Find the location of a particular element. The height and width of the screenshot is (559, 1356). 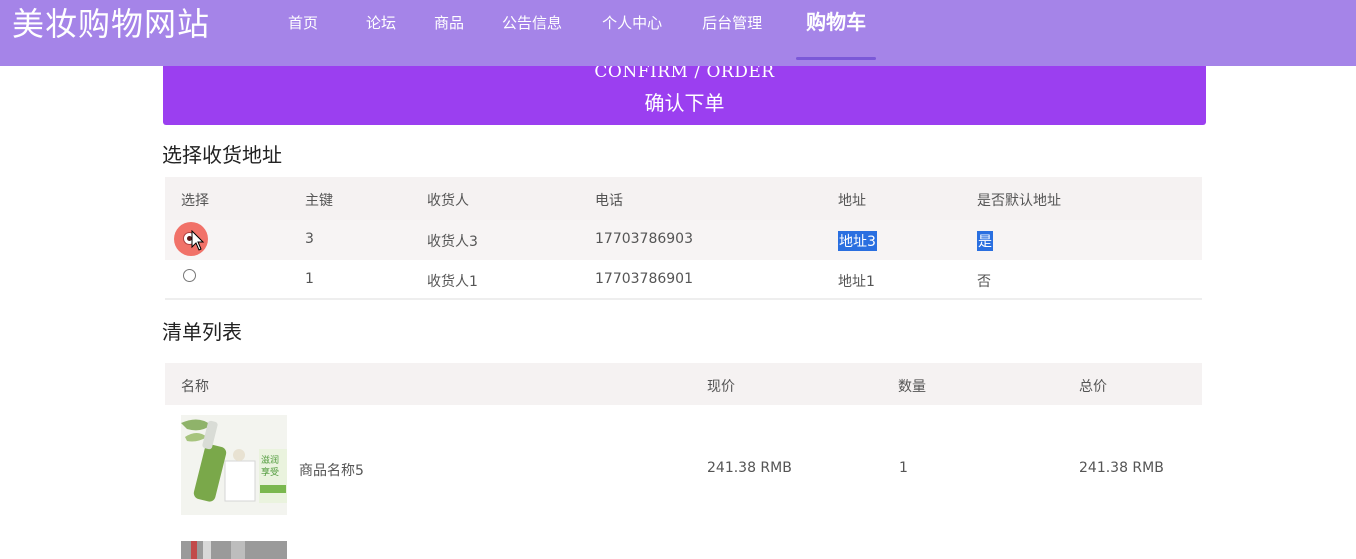

main-nav: 首页 论坛 商品 公告信息 个人中心 后台管理 购物车 is located at coordinates (573, 30).